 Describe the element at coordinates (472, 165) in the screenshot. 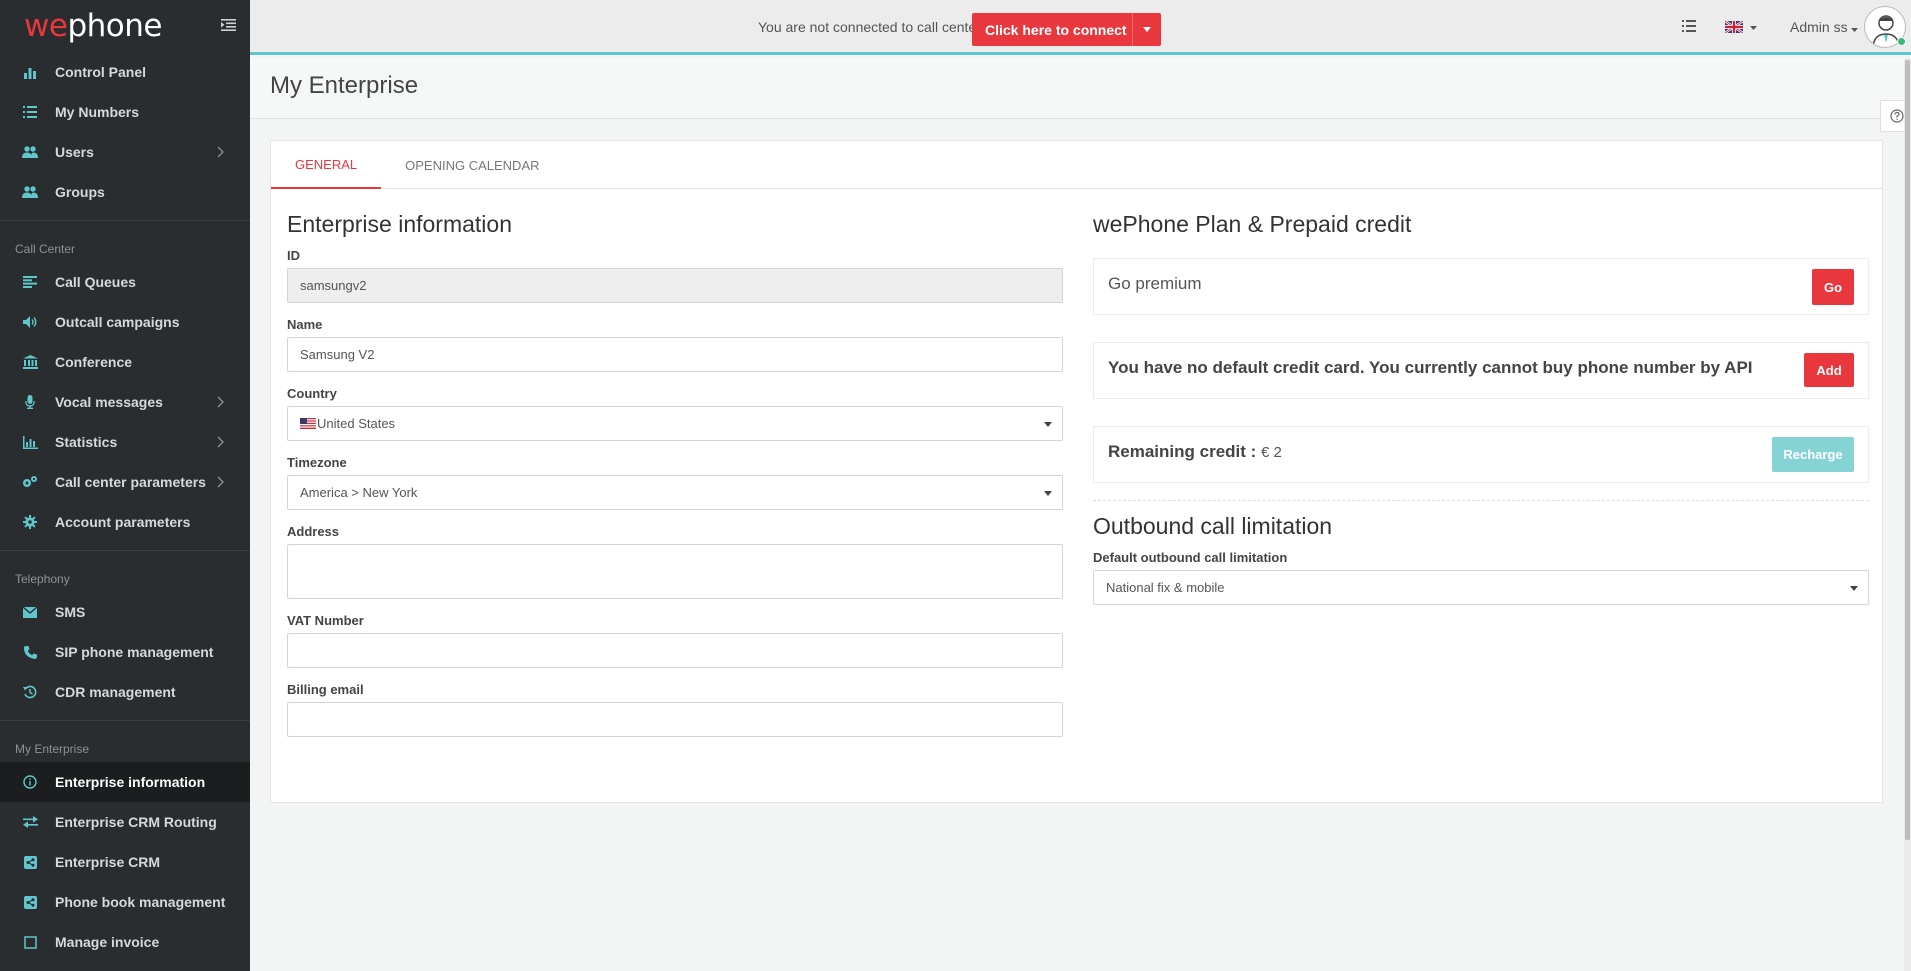

I see `tab-opening-calendar: OPENING CALENDAR` at that location.